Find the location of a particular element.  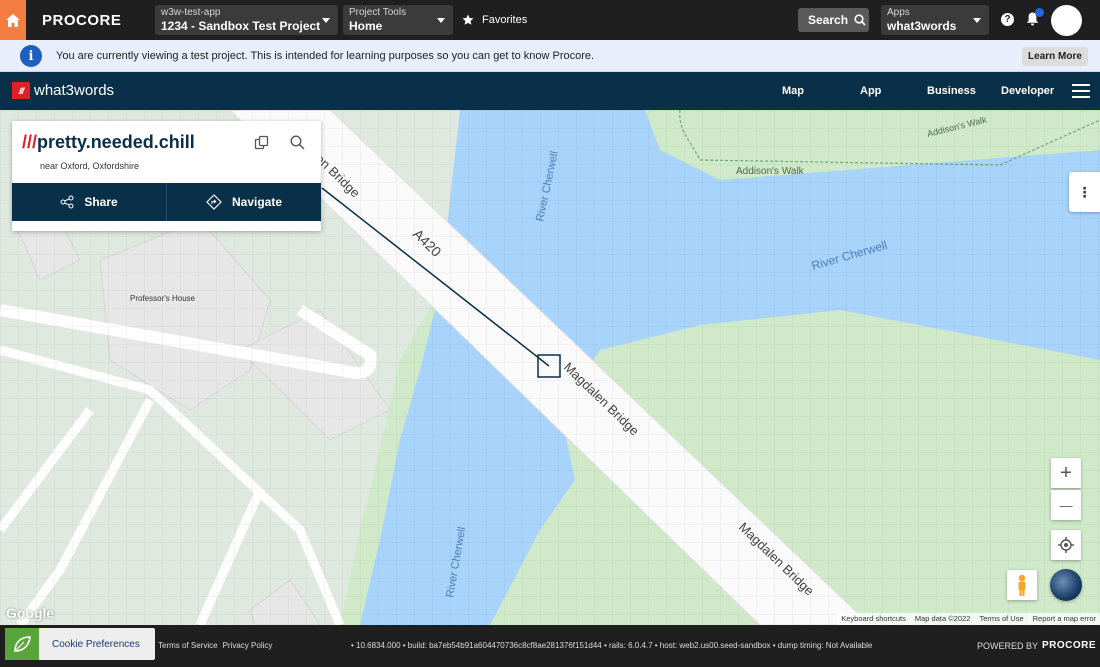

search-button: Search is located at coordinates (833, 20).